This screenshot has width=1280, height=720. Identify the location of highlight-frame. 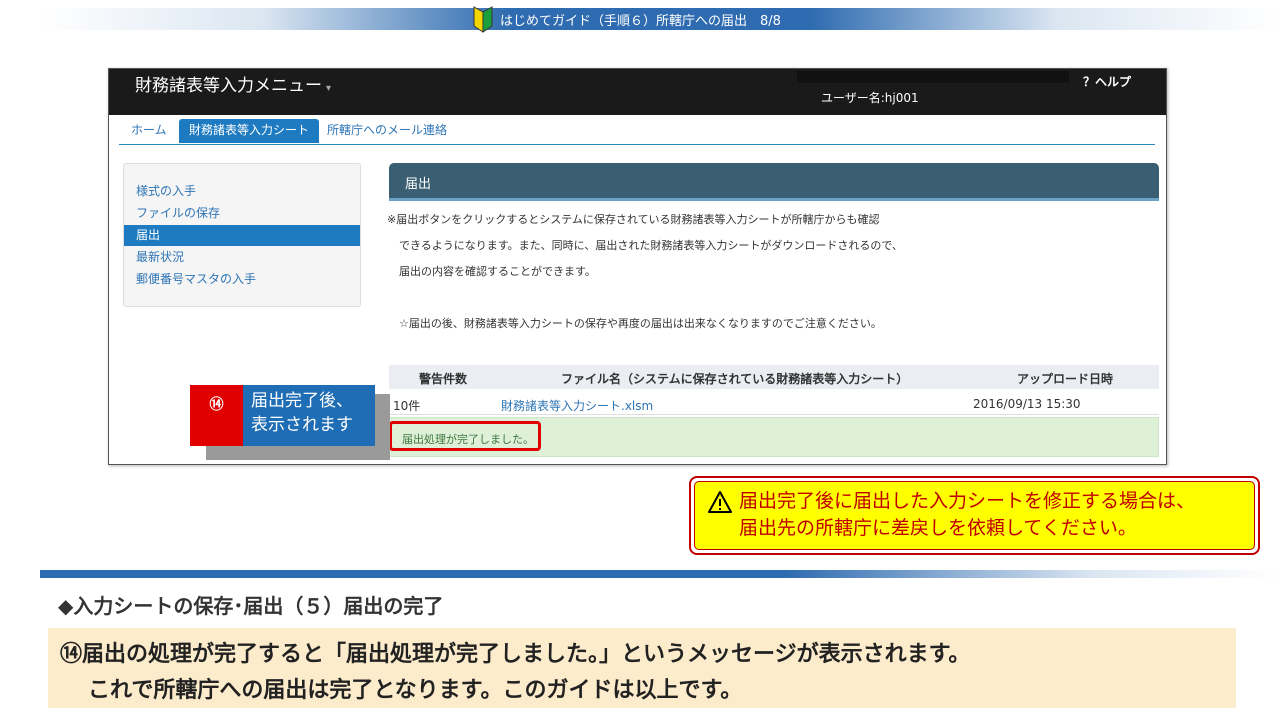
(465, 436).